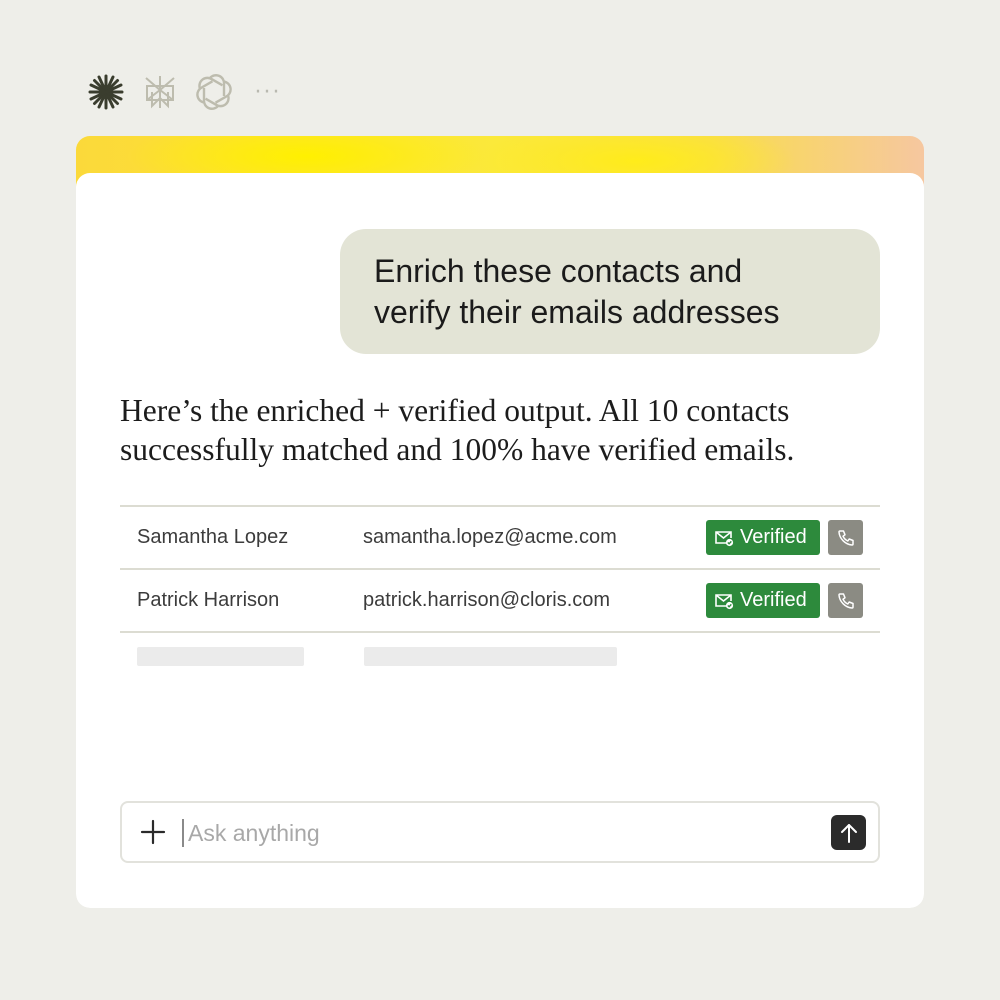 The image size is (1000, 1000). What do you see at coordinates (254, 833) in the screenshot?
I see `chat-input-placeholder: Ask anything` at bounding box center [254, 833].